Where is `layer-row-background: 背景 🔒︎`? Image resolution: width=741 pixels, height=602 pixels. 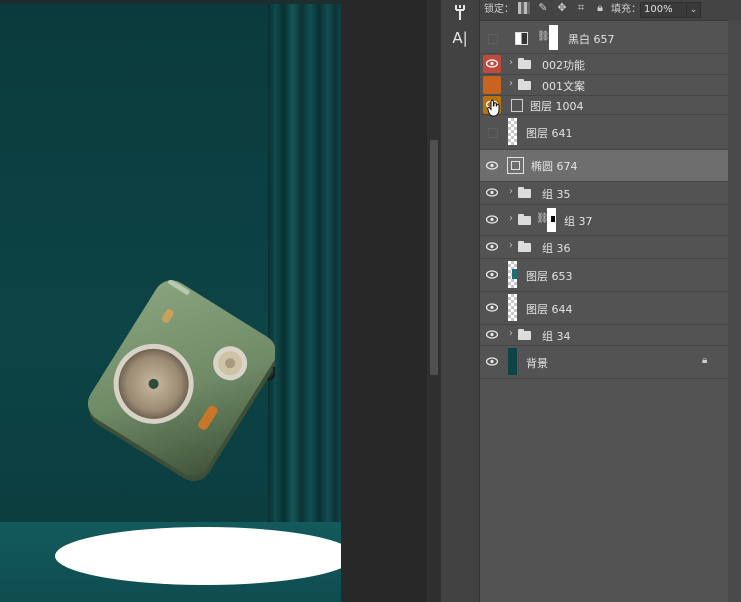
layer-row-background: 背景 🔒︎ is located at coordinates (604, 362).